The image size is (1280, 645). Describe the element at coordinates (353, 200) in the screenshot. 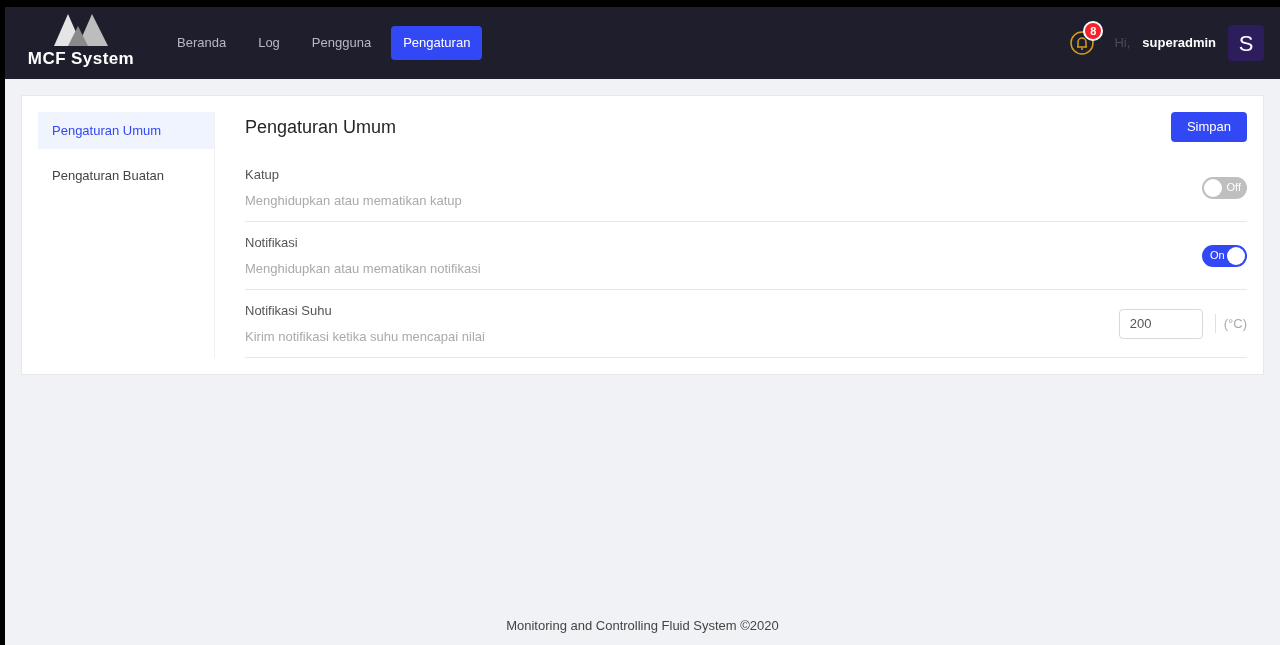

I see `setting-description: Menghidupkan atau mematikan katup` at that location.